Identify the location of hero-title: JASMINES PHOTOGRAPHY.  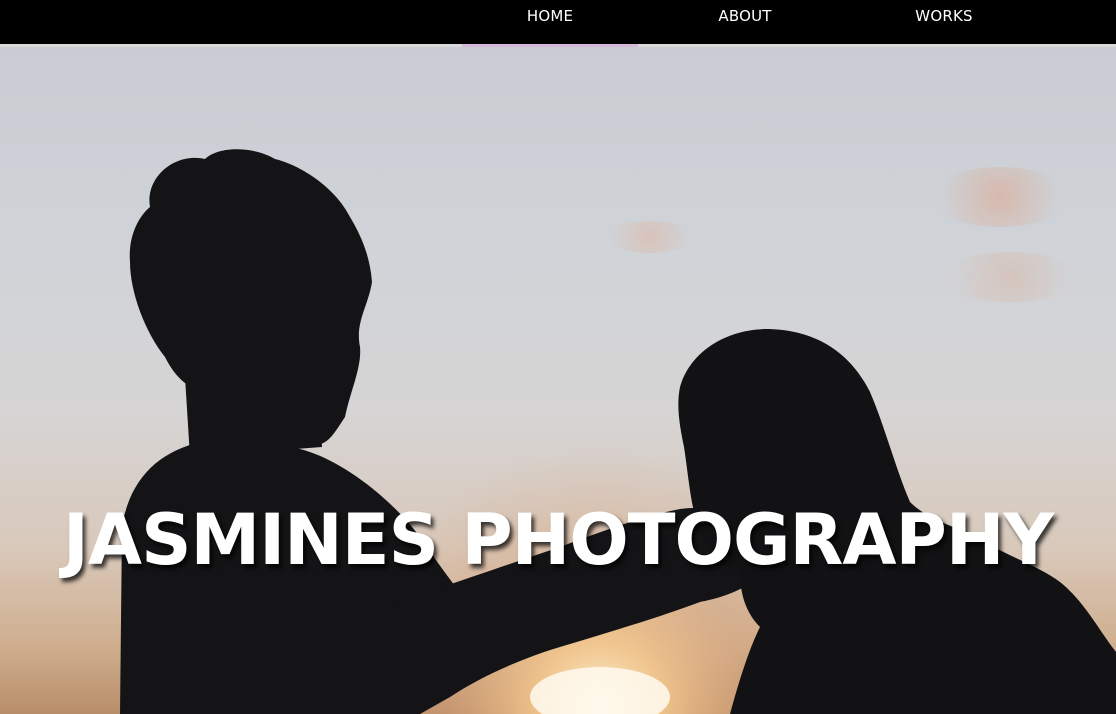
(558, 539).